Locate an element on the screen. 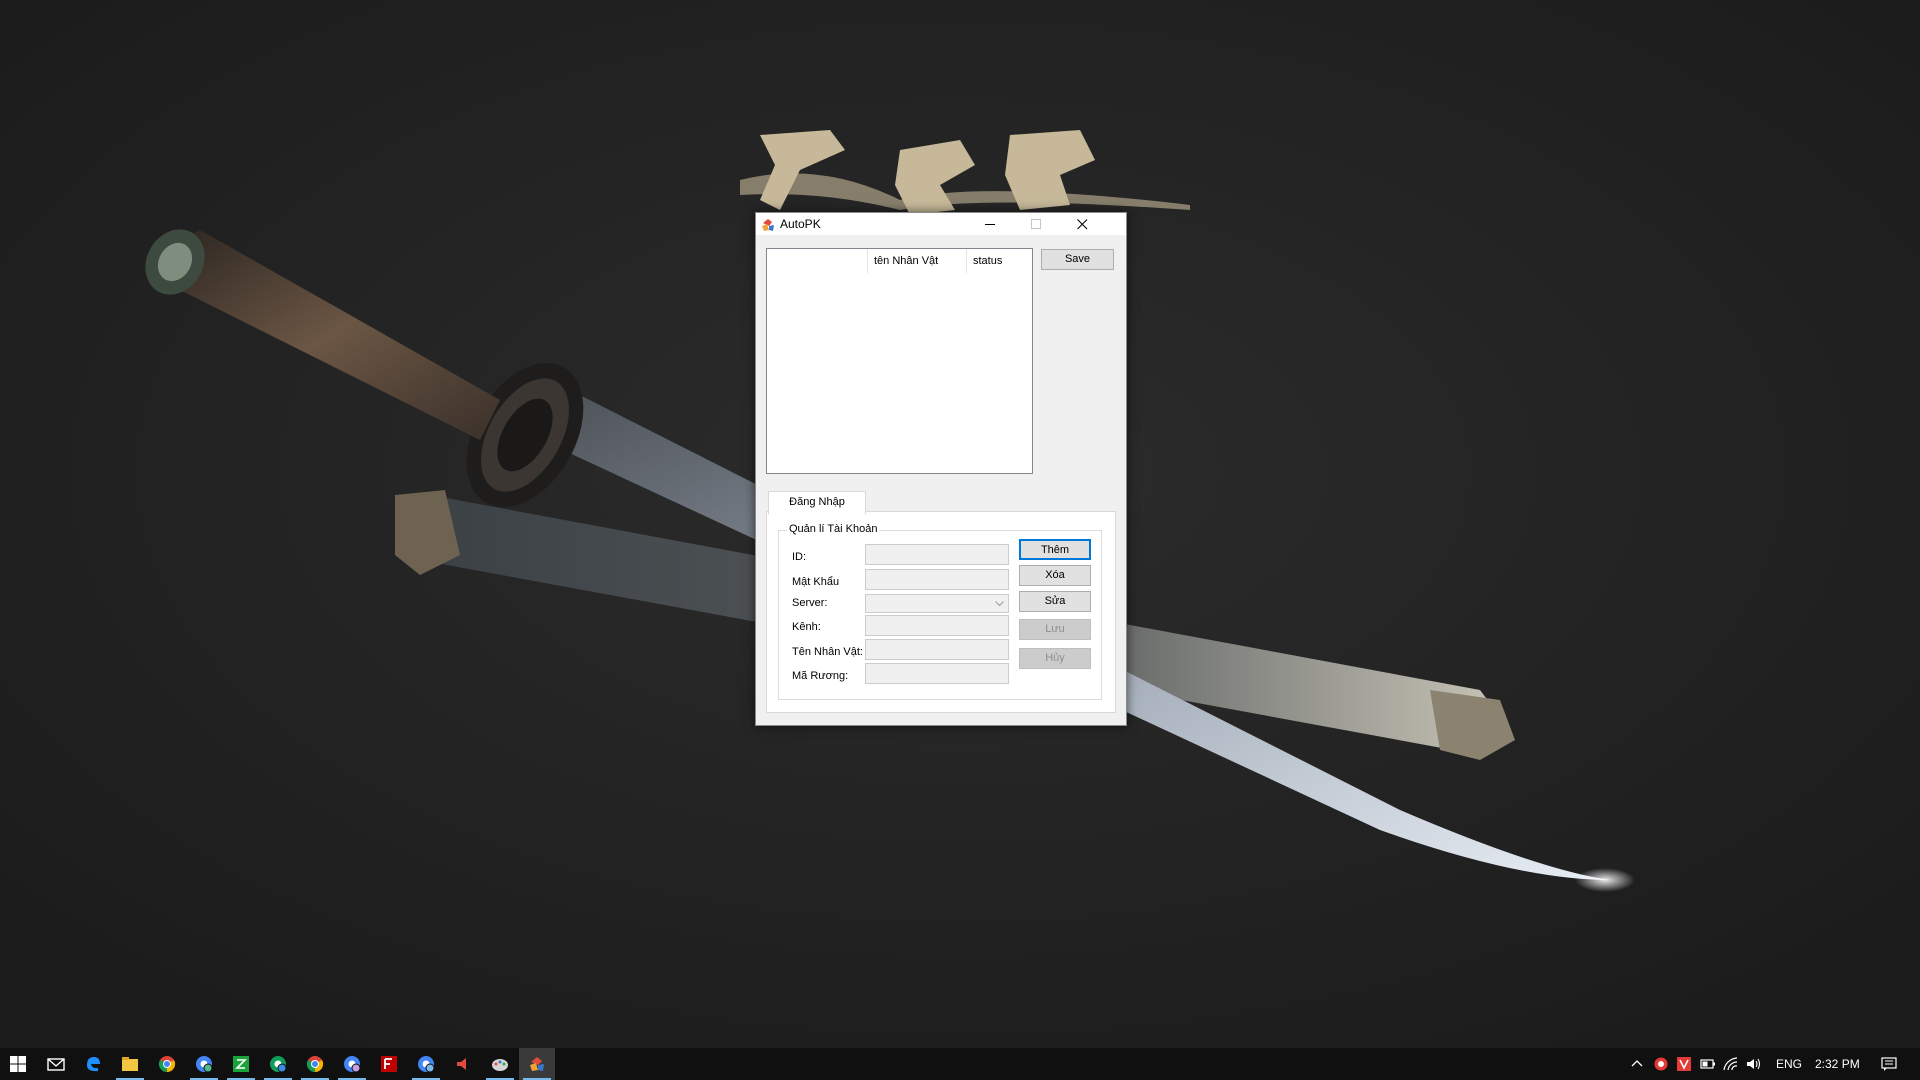 Image resolution: width=1920 pixels, height=1080 pixels. column-header-character-name: tên Nhân Vật is located at coordinates (917, 261).